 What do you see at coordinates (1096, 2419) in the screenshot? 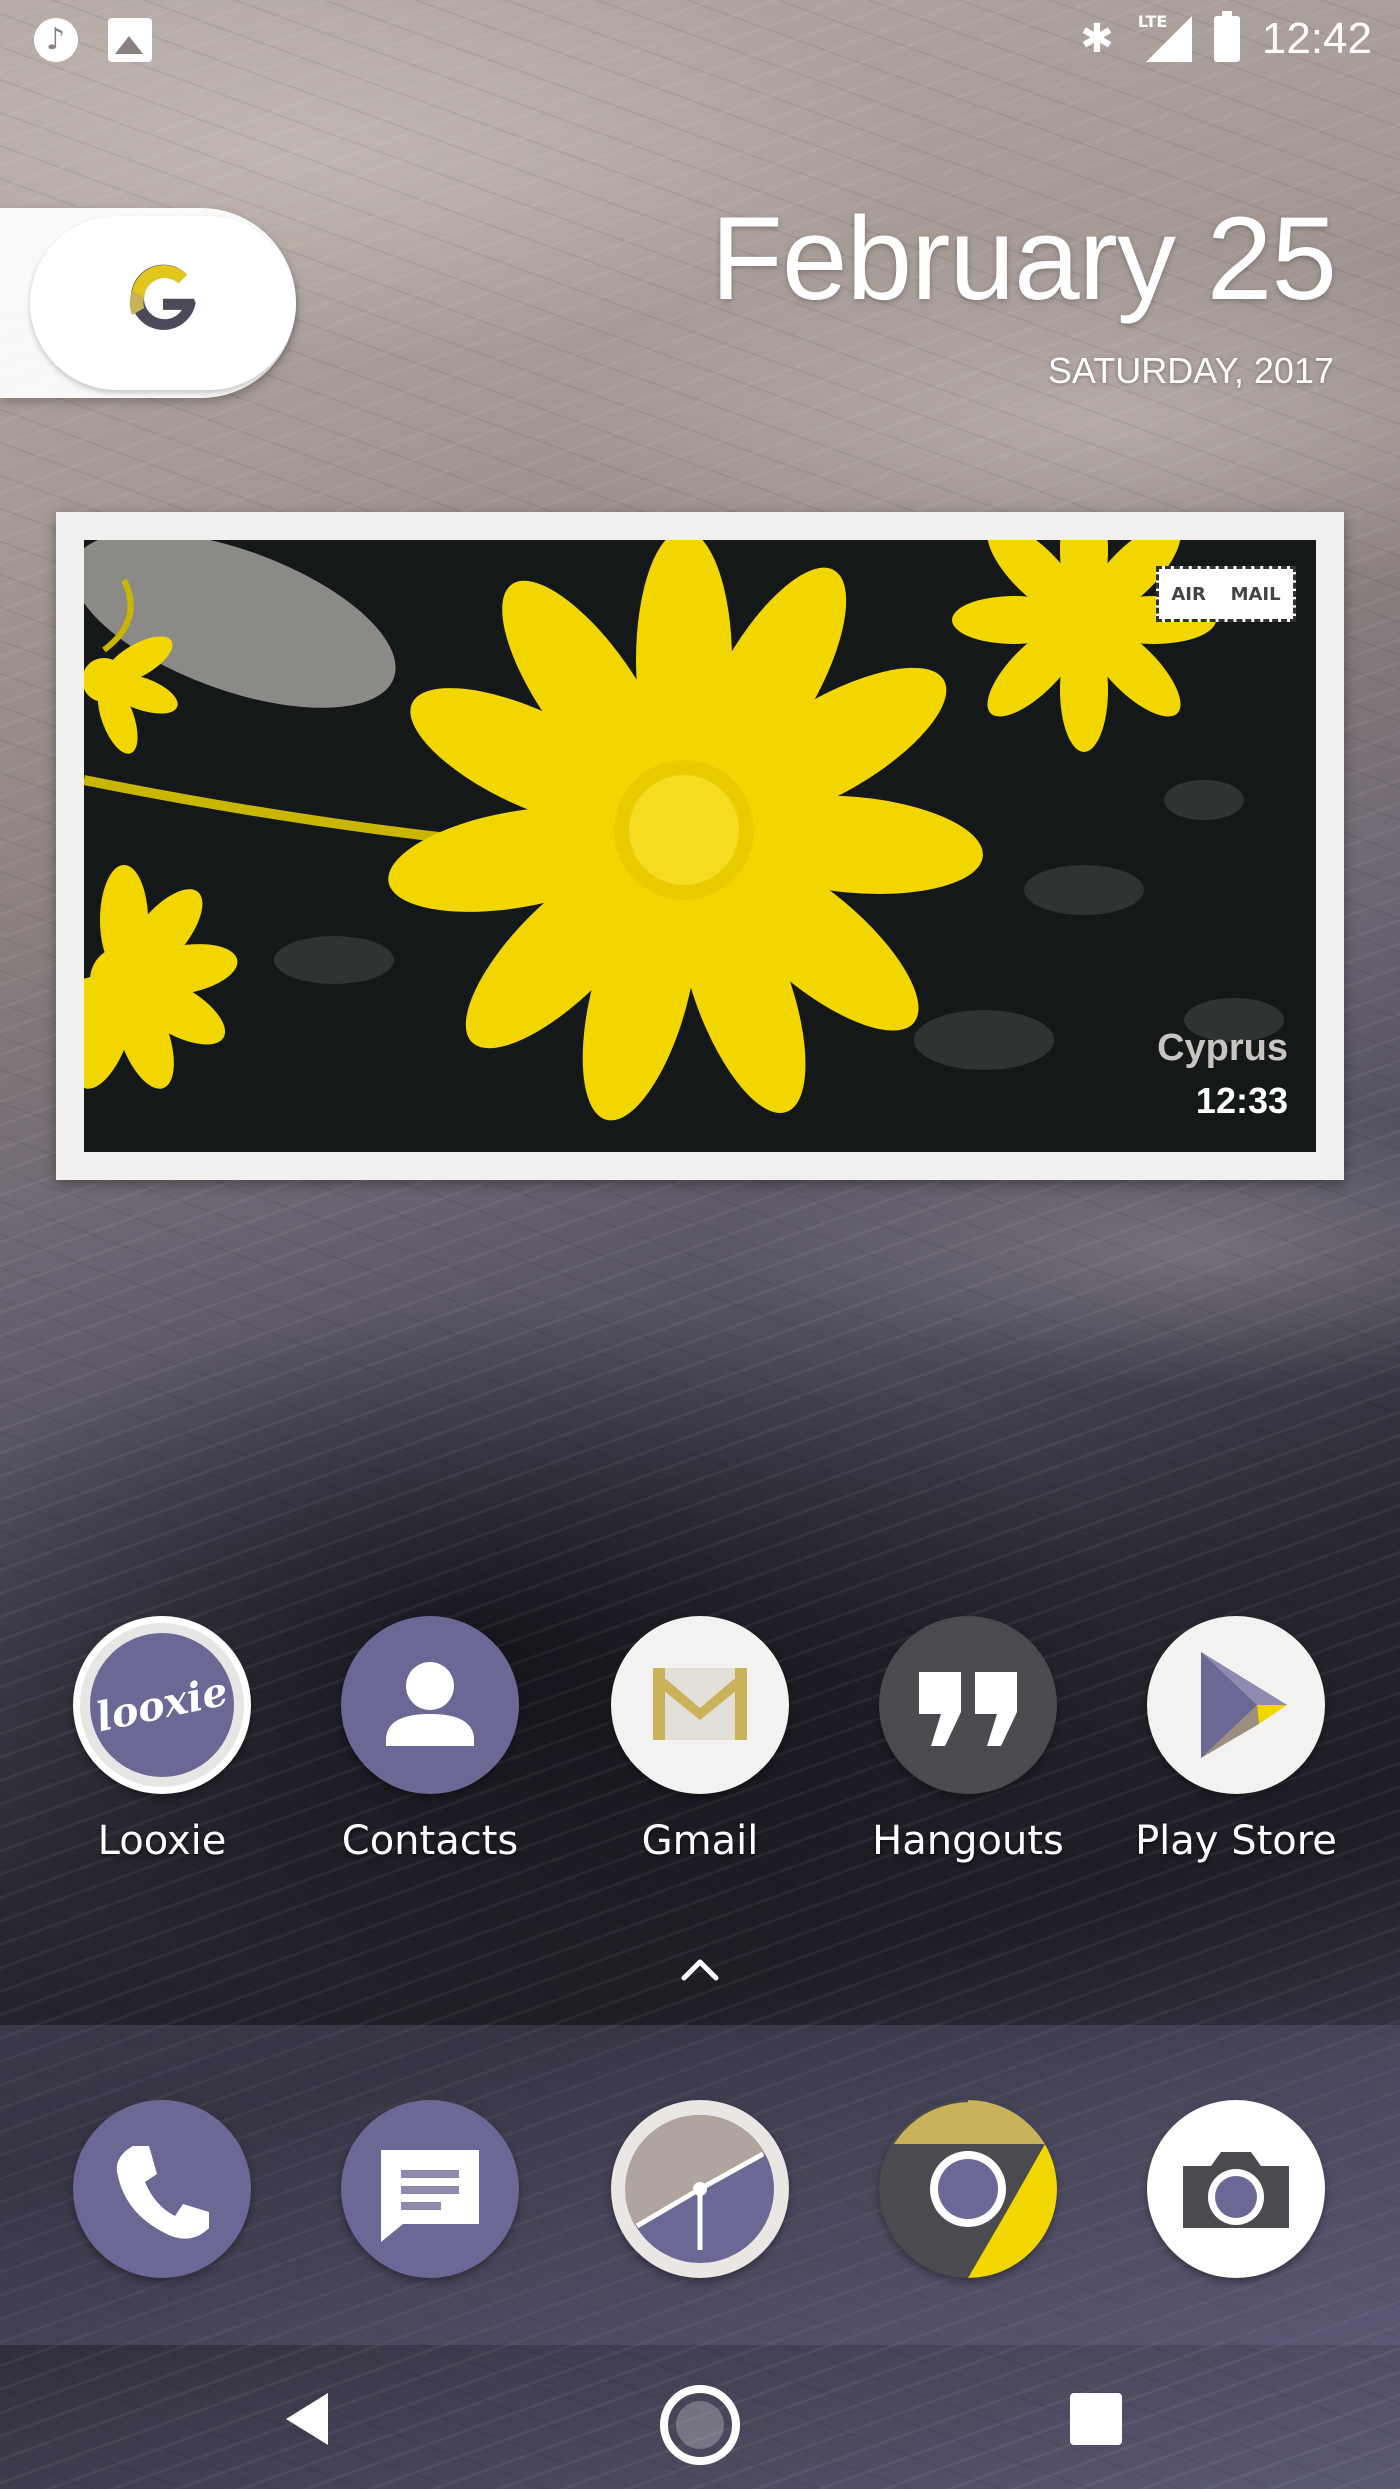
I see `recents-icon` at bounding box center [1096, 2419].